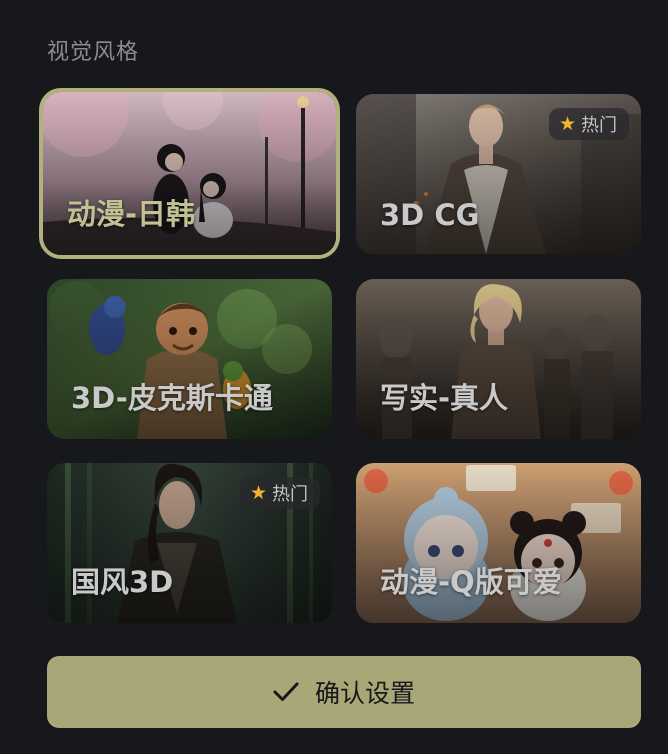  What do you see at coordinates (172, 398) in the screenshot?
I see `style-label: 3D-皮克斯卡通` at bounding box center [172, 398].